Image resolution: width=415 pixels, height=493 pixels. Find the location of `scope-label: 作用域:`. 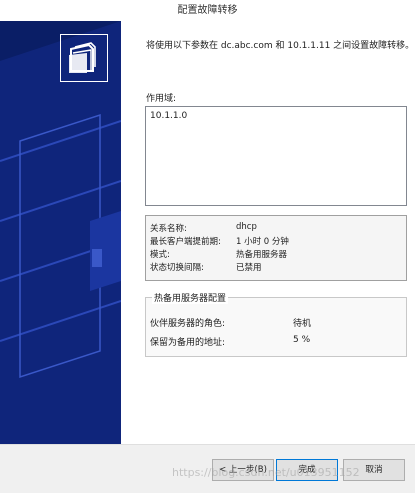

scope-label: 作用域: is located at coordinates (161, 99).